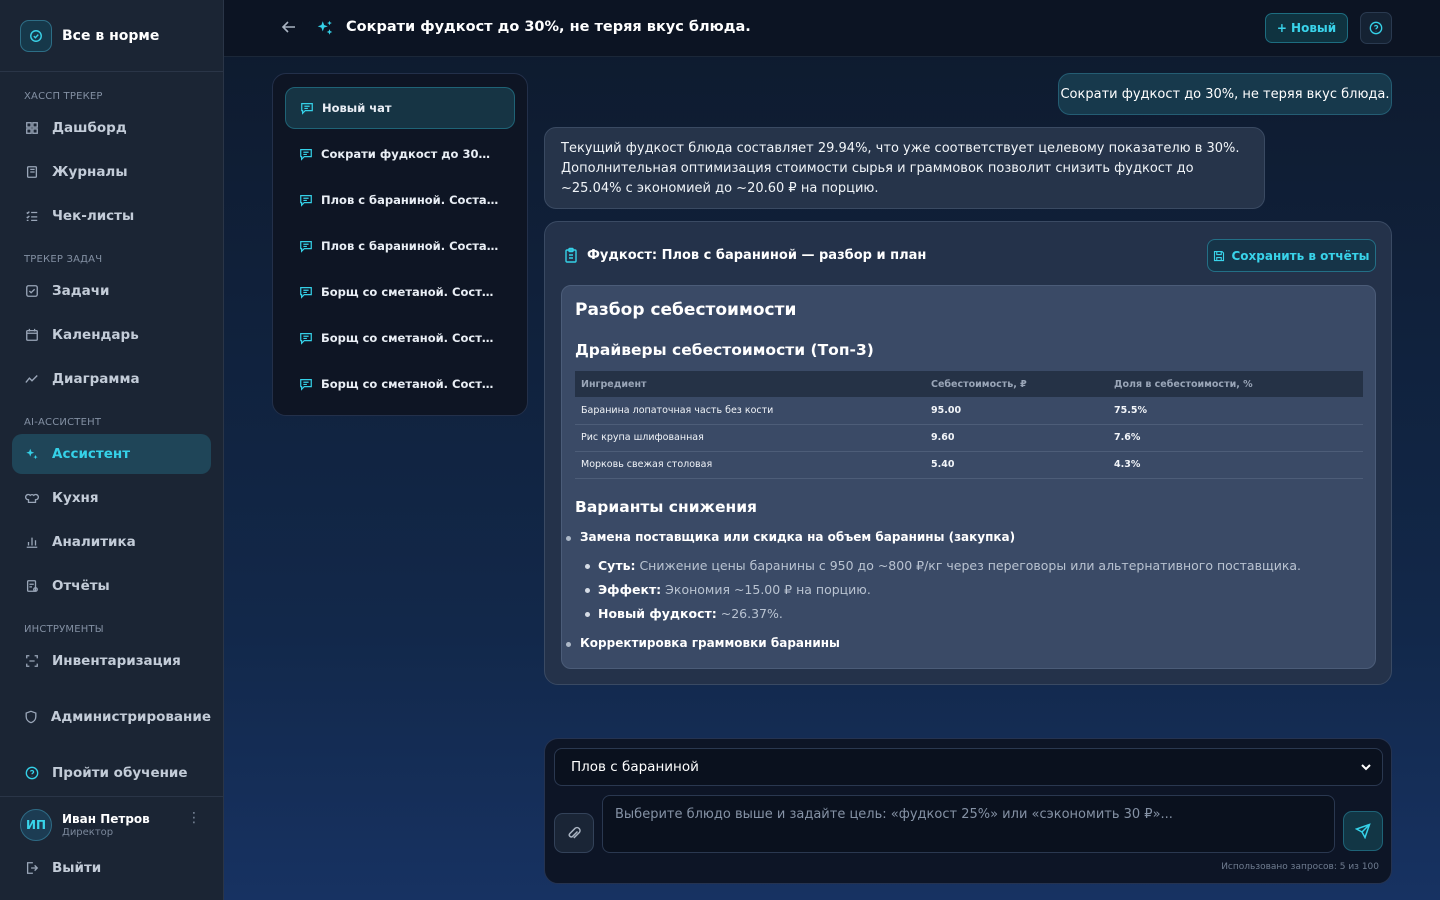 The image size is (1440, 900). Describe the element at coordinates (1016, 465) in the screenshot. I see `table-cell: 5.40` at that location.